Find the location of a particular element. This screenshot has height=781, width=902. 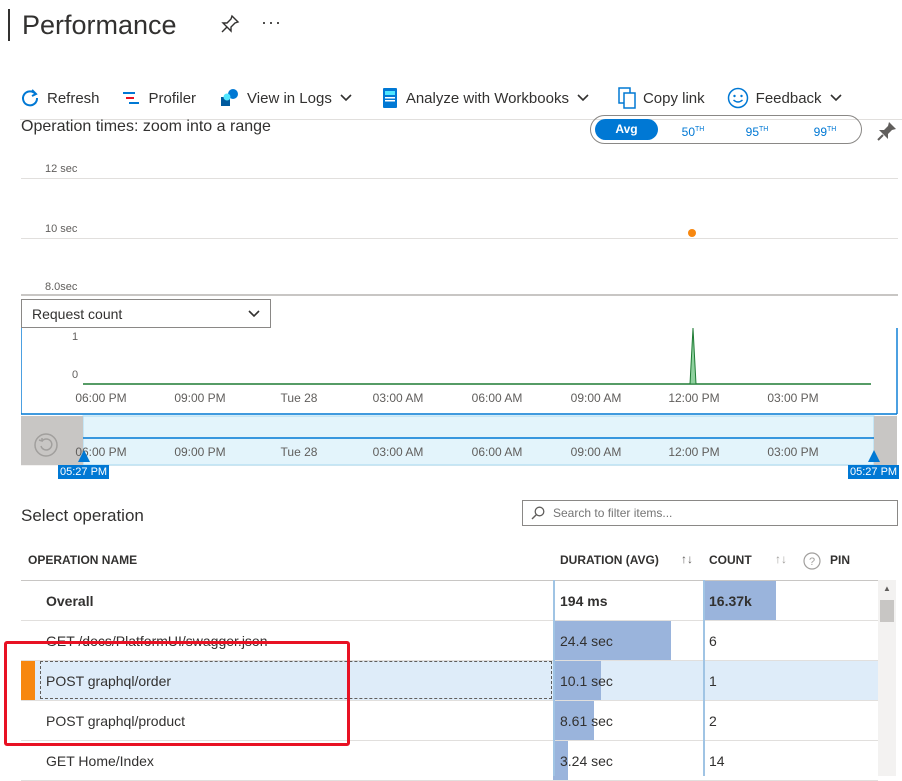

title-divider is located at coordinates (9, 25).